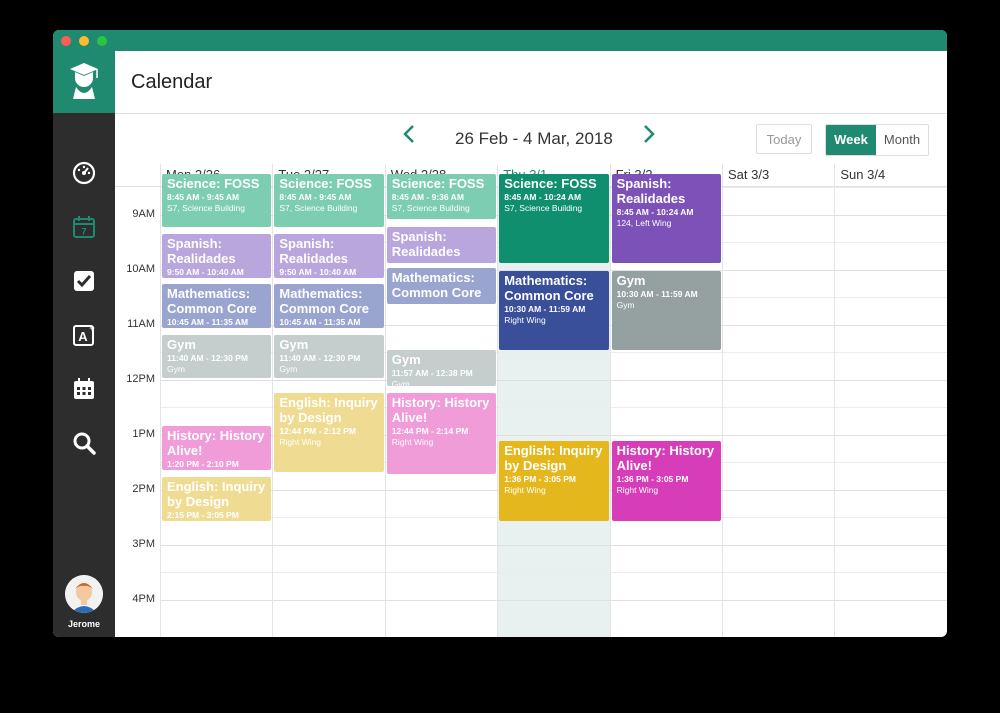  I want to click on calendar-event: Gym 10:30 AM - 11:59 AM Gym, so click(666, 310).